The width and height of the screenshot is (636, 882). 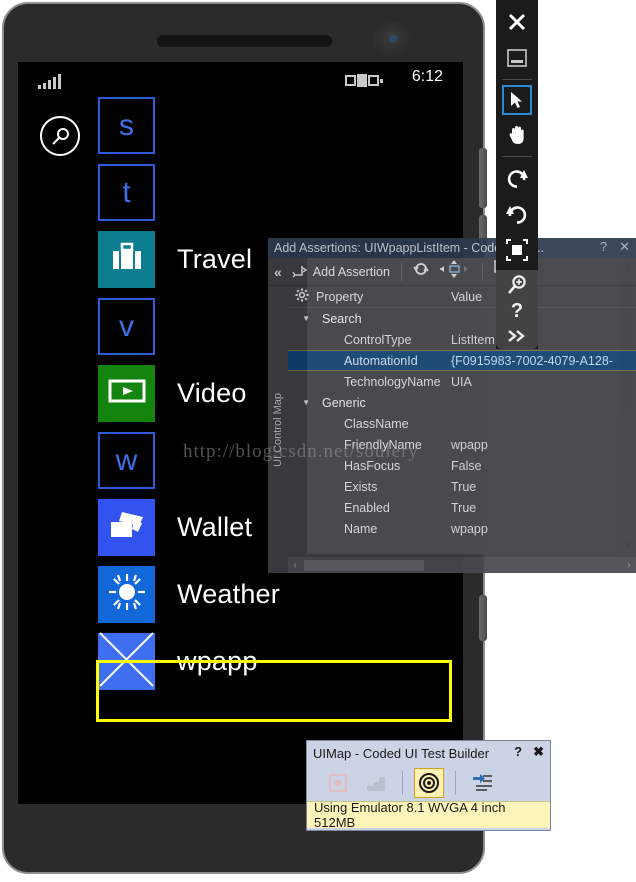 What do you see at coordinates (483, 178) in the screenshot?
I see `phone-volume-button` at bounding box center [483, 178].